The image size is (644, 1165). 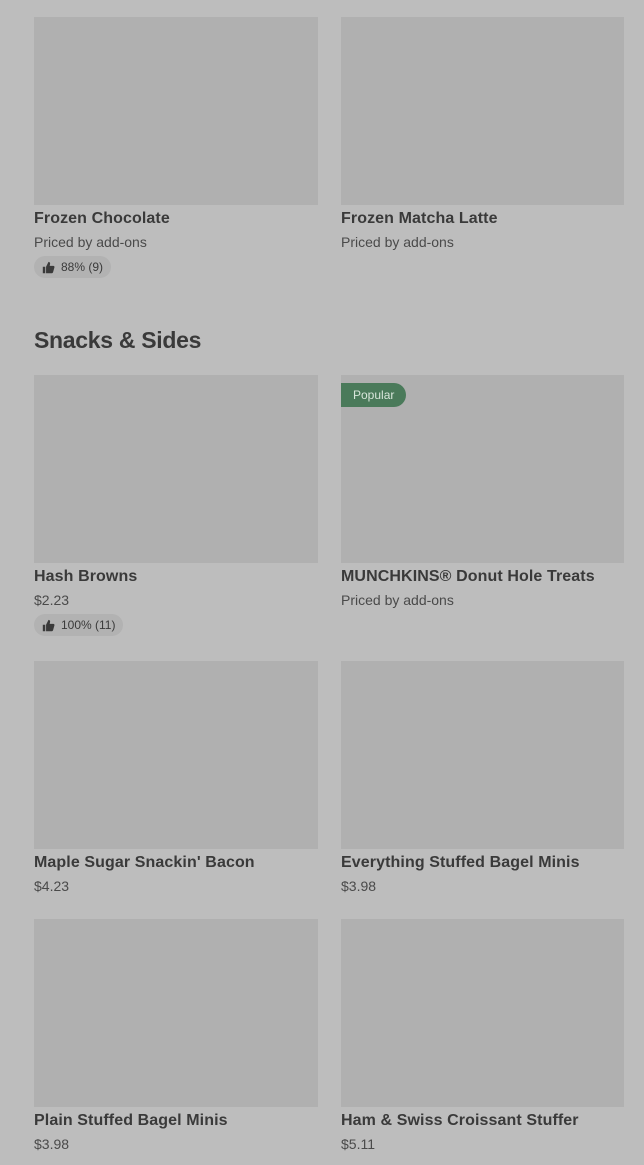 I want to click on menu-item-ham-swiss-croissant: Ham & Swiss Croissant Stuffer $5.11, so click(x=482, y=1035).